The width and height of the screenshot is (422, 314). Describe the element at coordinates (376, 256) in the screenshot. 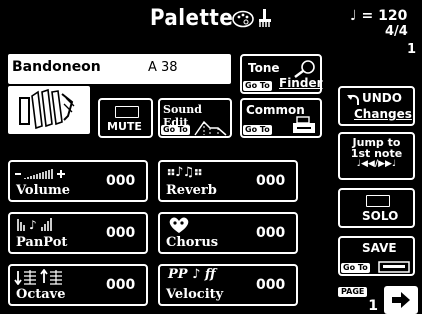

I see `save-button: SAVE Go To` at that location.